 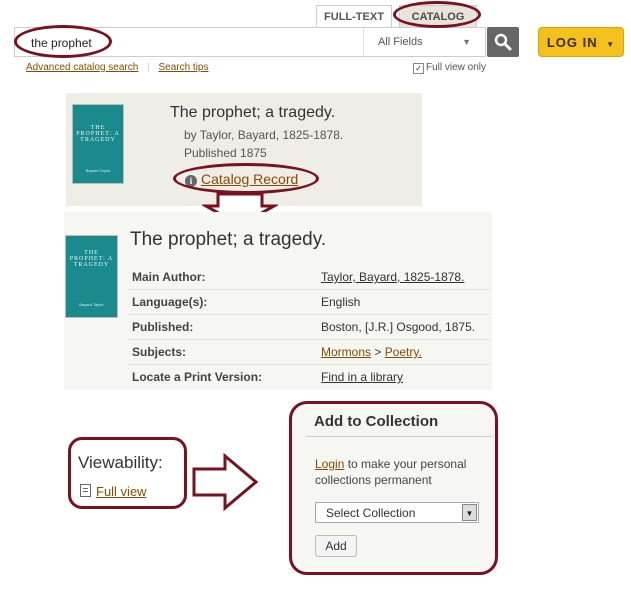 I want to click on search-icon, so click(x=503, y=42).